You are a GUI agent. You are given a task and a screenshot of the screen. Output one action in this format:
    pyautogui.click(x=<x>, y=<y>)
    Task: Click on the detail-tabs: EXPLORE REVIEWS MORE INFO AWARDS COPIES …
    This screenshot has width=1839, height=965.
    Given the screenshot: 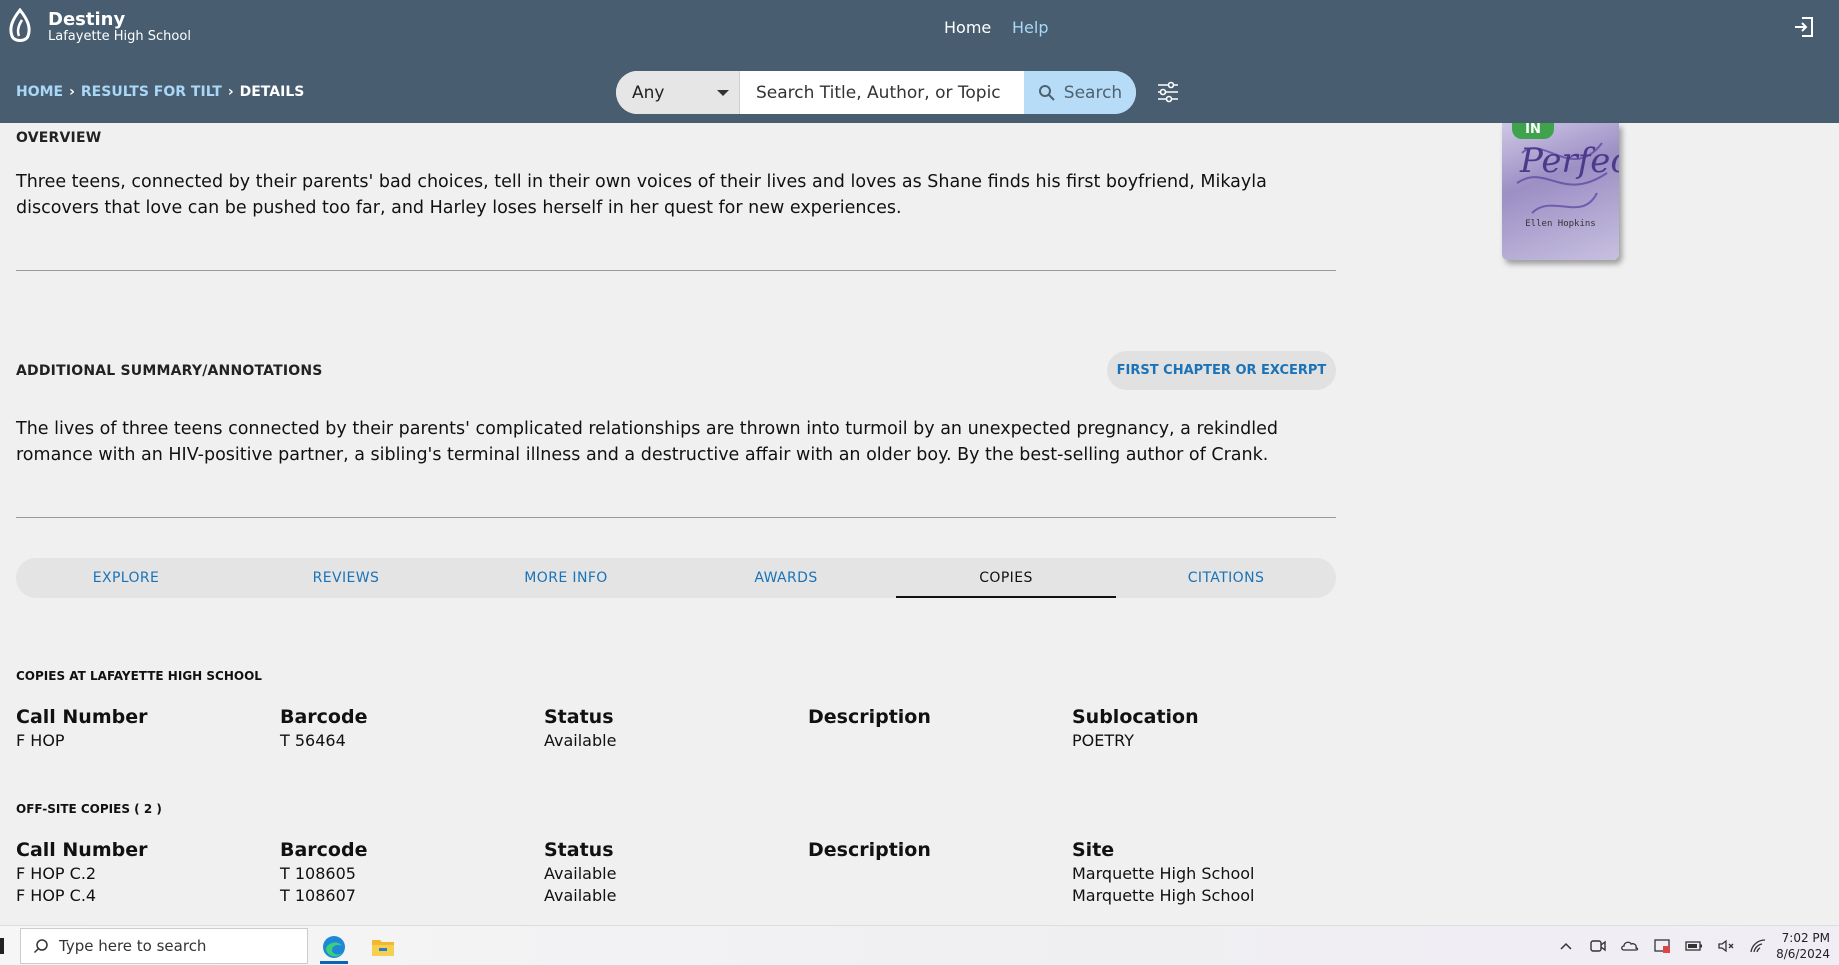 What is the action you would take?
    pyautogui.click(x=676, y=578)
    